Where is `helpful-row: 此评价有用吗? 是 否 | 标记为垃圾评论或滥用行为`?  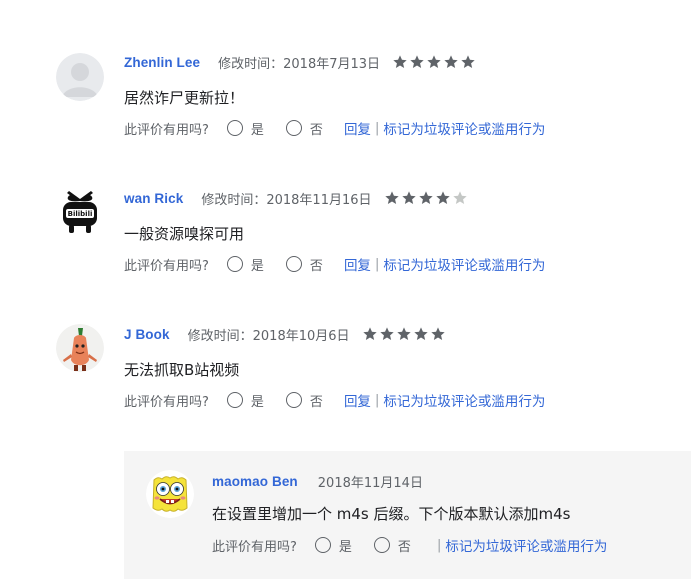
helpful-row: 此评价有用吗? 是 否 | 标记为垃圾评论或滥用行为 is located at coordinates (409, 545).